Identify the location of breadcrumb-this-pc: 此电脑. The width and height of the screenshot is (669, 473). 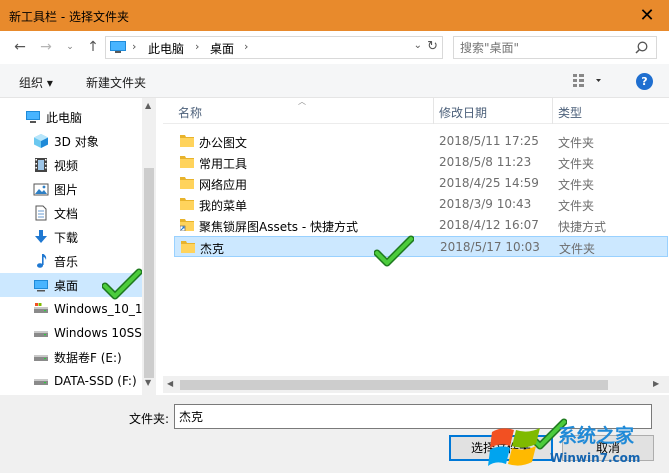
(166, 48).